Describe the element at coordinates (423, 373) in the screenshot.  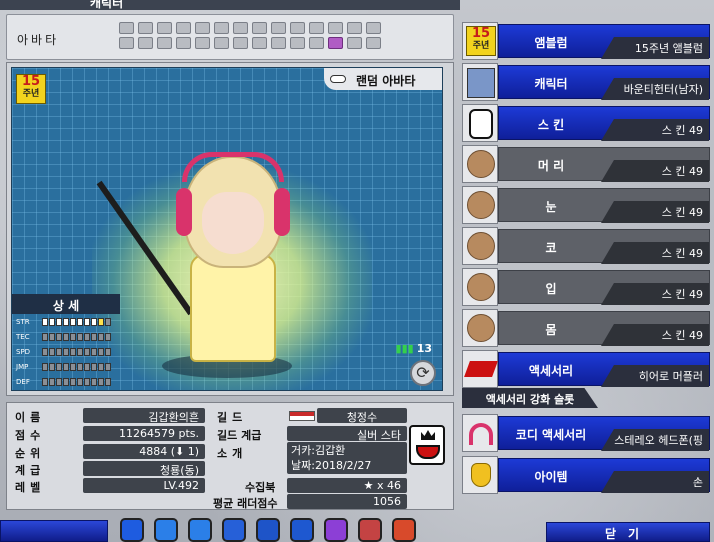
I see `rotate-view-icon: ⟳` at that location.